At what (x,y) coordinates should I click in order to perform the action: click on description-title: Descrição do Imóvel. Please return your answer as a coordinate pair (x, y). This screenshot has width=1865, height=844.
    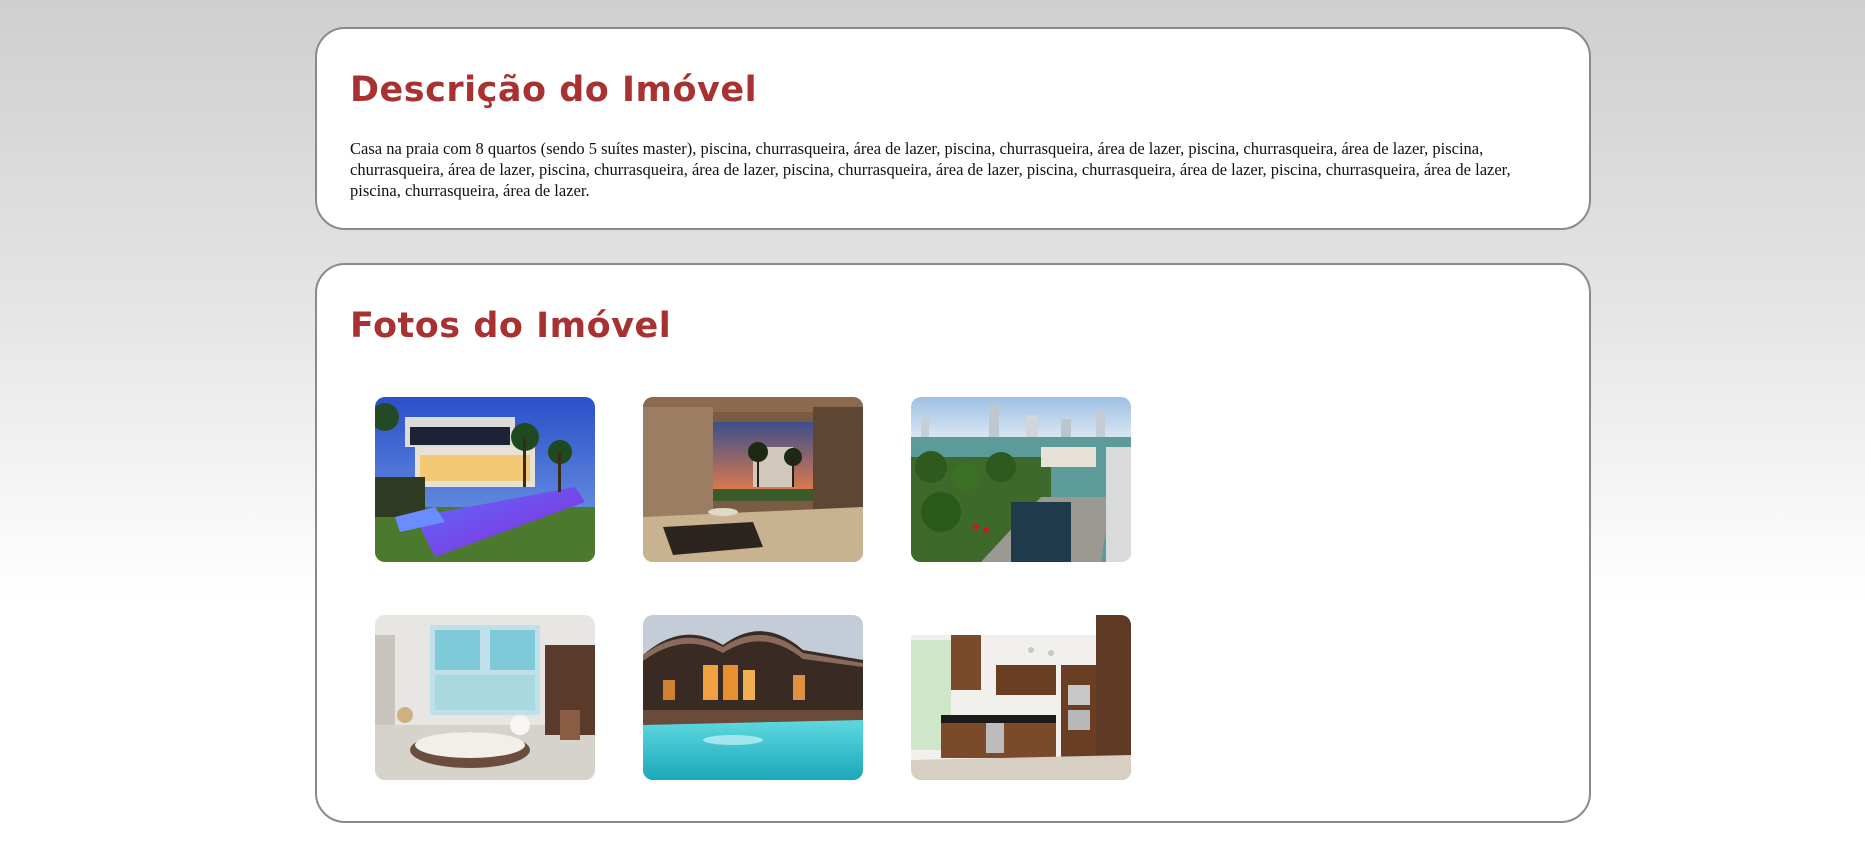
    Looking at the image, I should click on (554, 90).